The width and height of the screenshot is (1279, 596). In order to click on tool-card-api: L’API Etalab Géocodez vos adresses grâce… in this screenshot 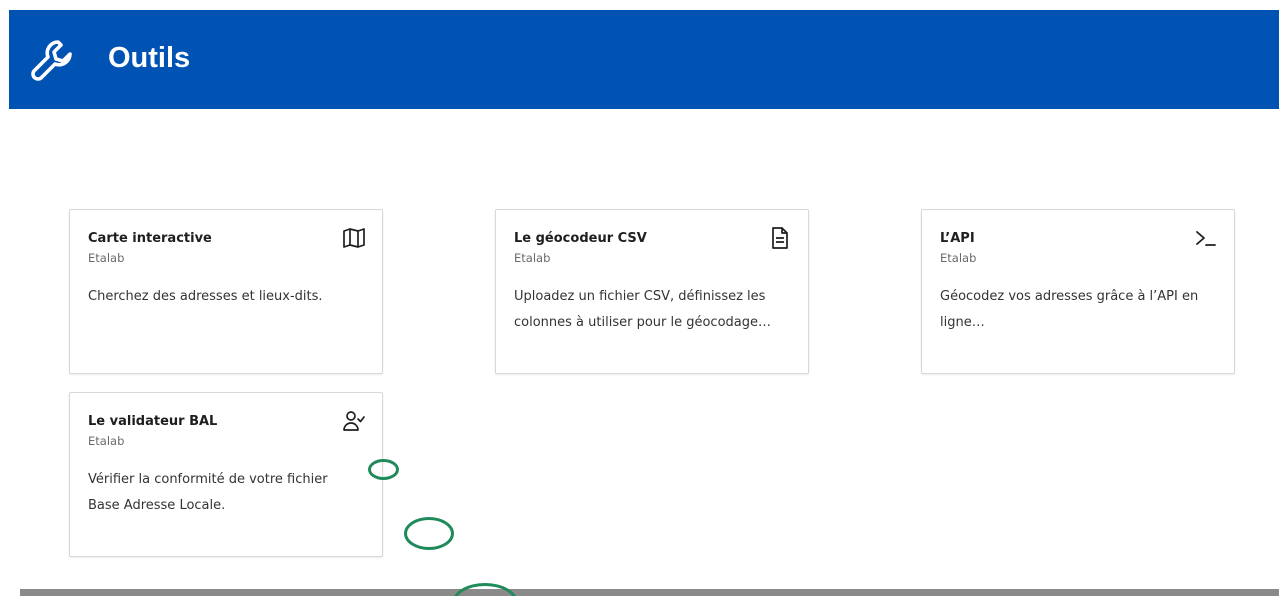, I will do `click(1078, 291)`.